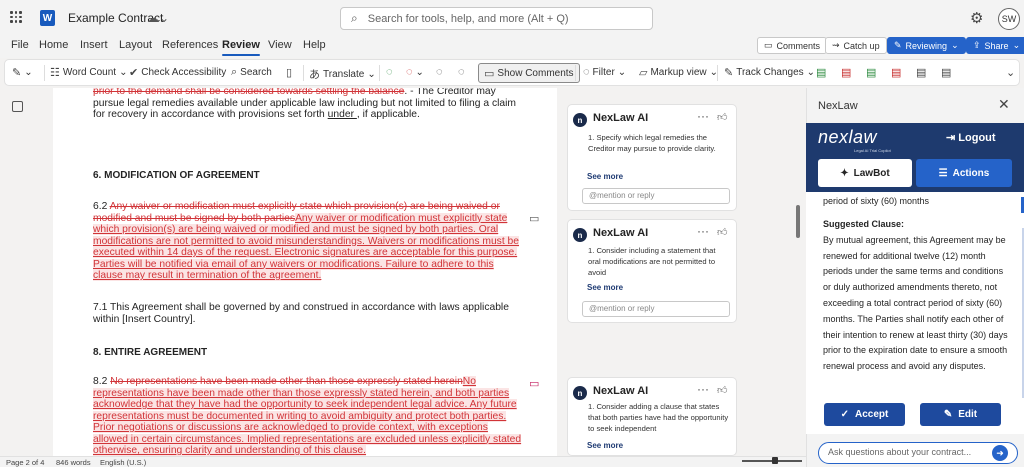 The height and width of the screenshot is (467, 1024). I want to click on reviewing-button: ✎ Reviewing ⌄, so click(926, 45).